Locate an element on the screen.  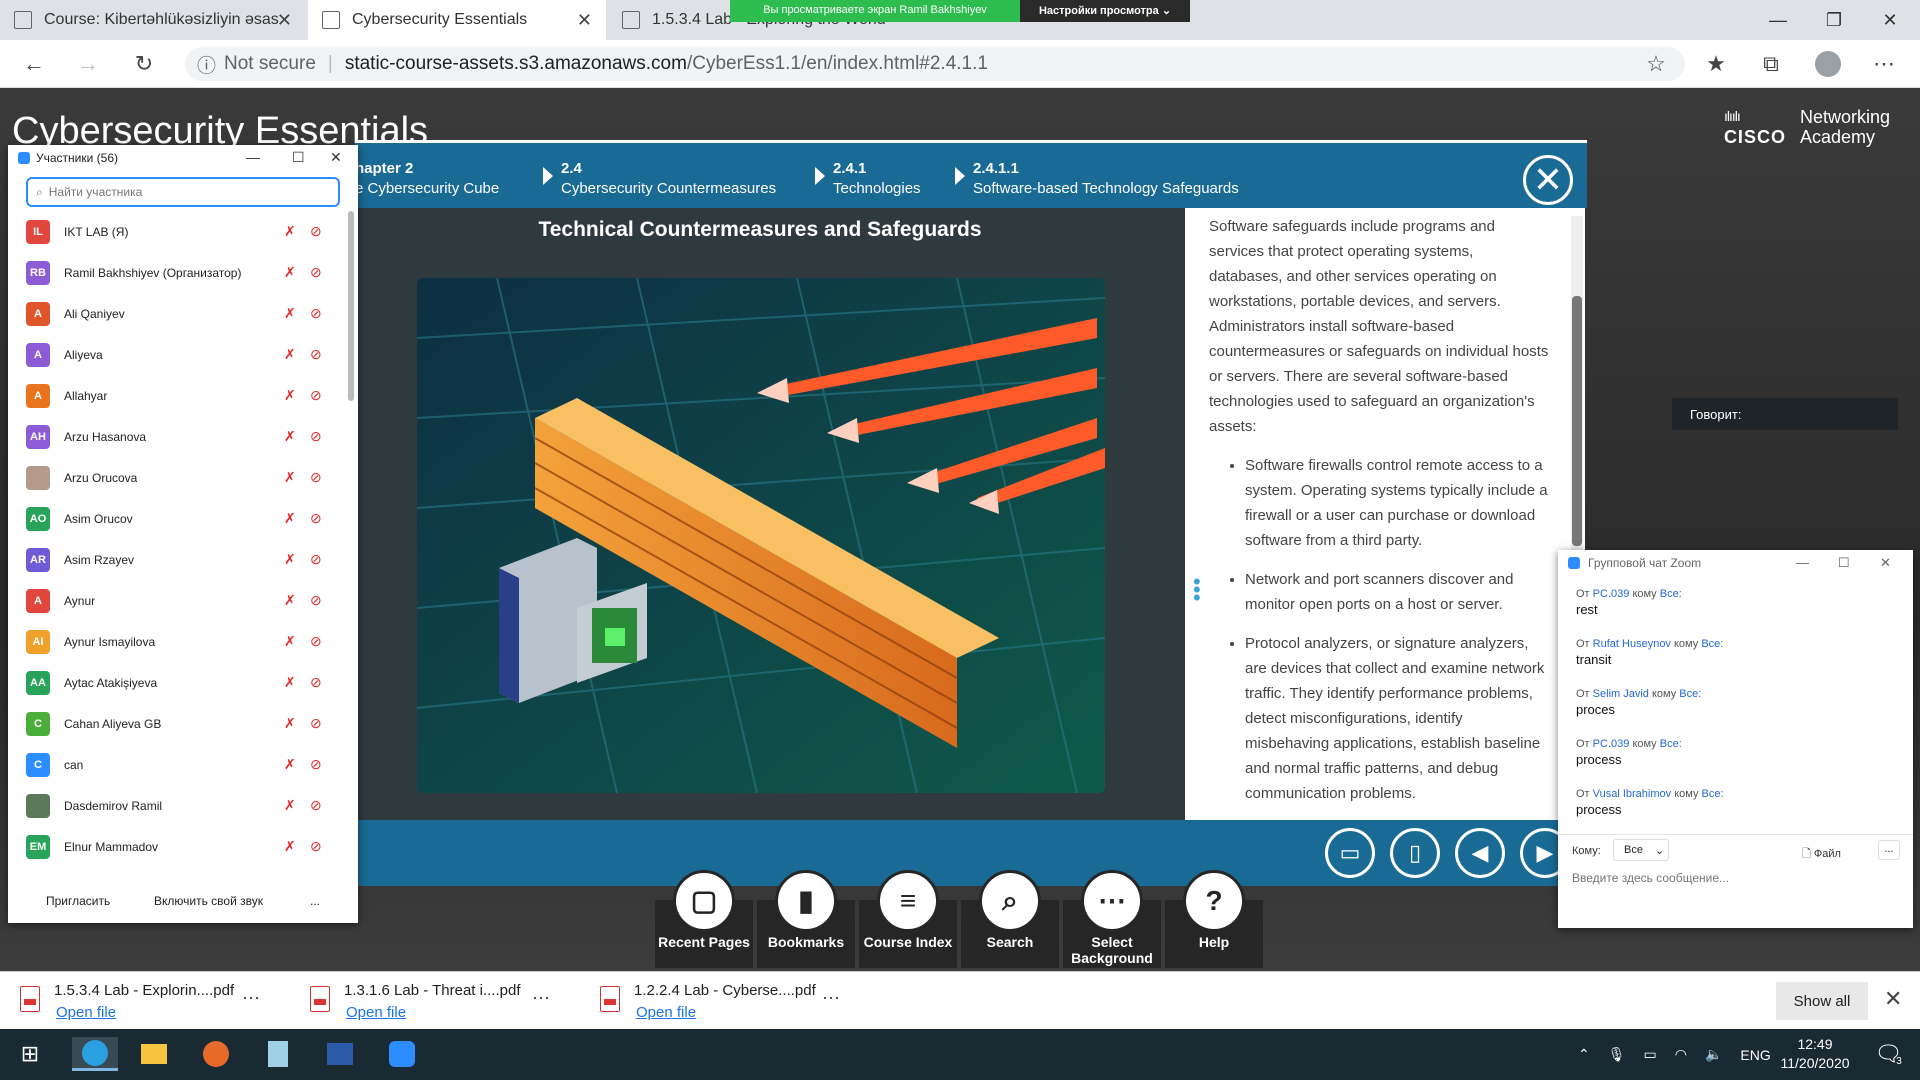
maximize-window-icon: ❐ is located at coordinates (1834, 20).